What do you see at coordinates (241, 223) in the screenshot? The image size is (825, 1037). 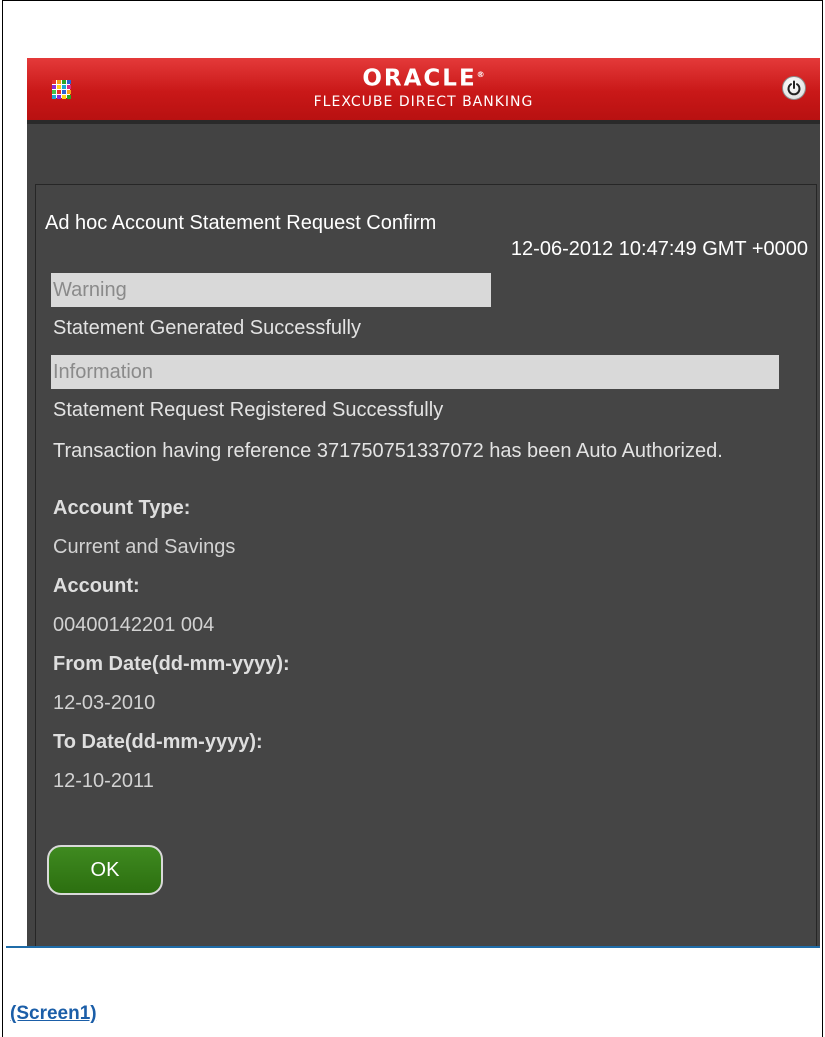 I see `page-title: Ad hoc Account Statement Request Confirm` at bounding box center [241, 223].